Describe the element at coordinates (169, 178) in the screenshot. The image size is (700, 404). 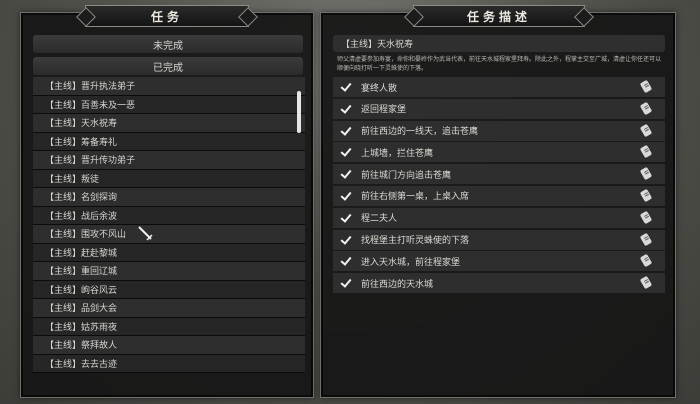
I see `quest-row: 【主线】叛徒` at that location.